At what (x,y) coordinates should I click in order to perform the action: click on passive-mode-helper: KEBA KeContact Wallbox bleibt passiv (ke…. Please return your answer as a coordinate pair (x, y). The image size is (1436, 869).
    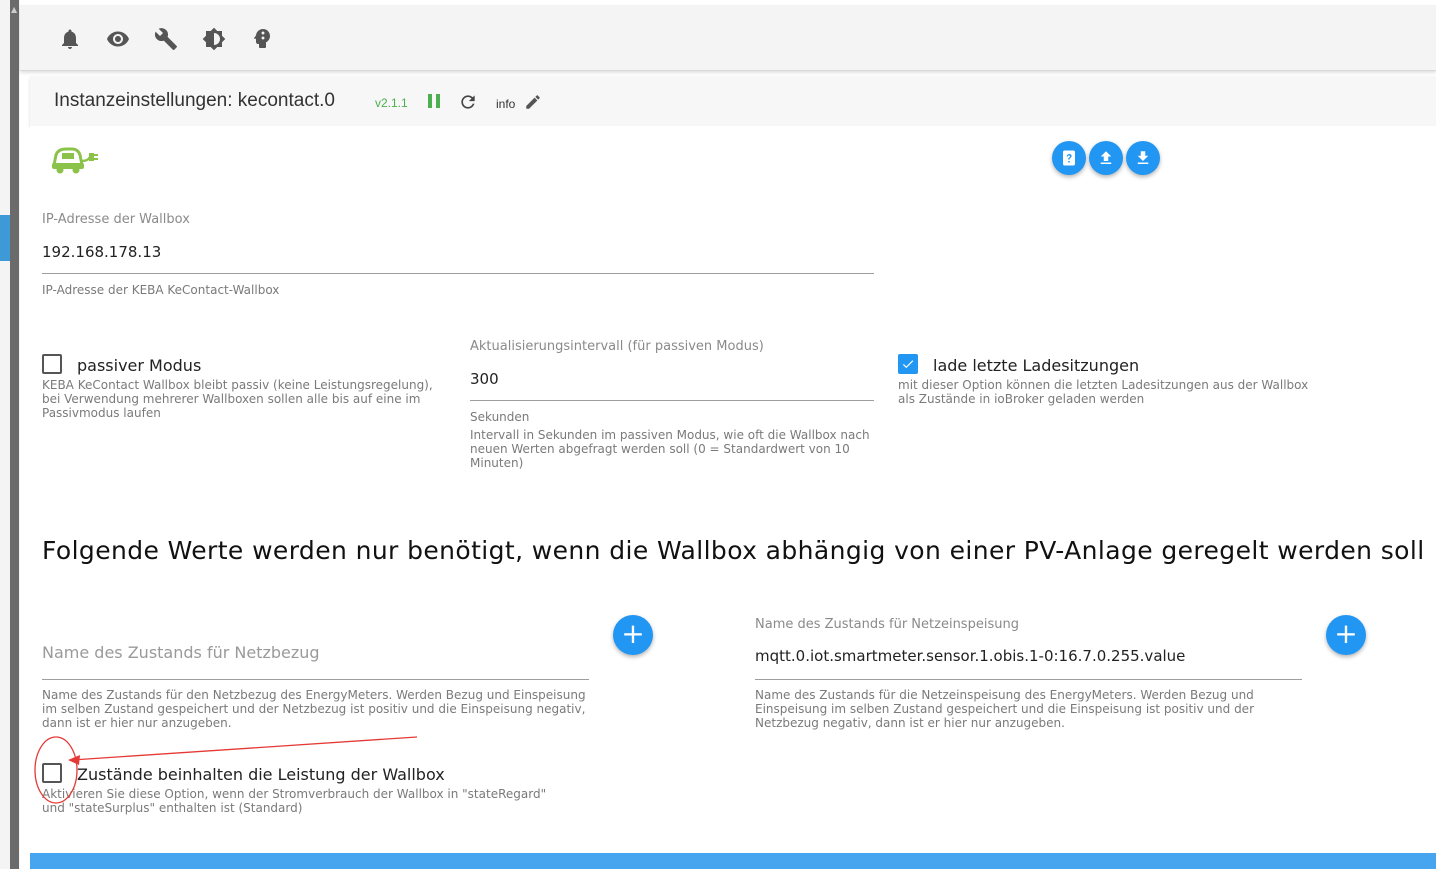
    Looking at the image, I should click on (237, 399).